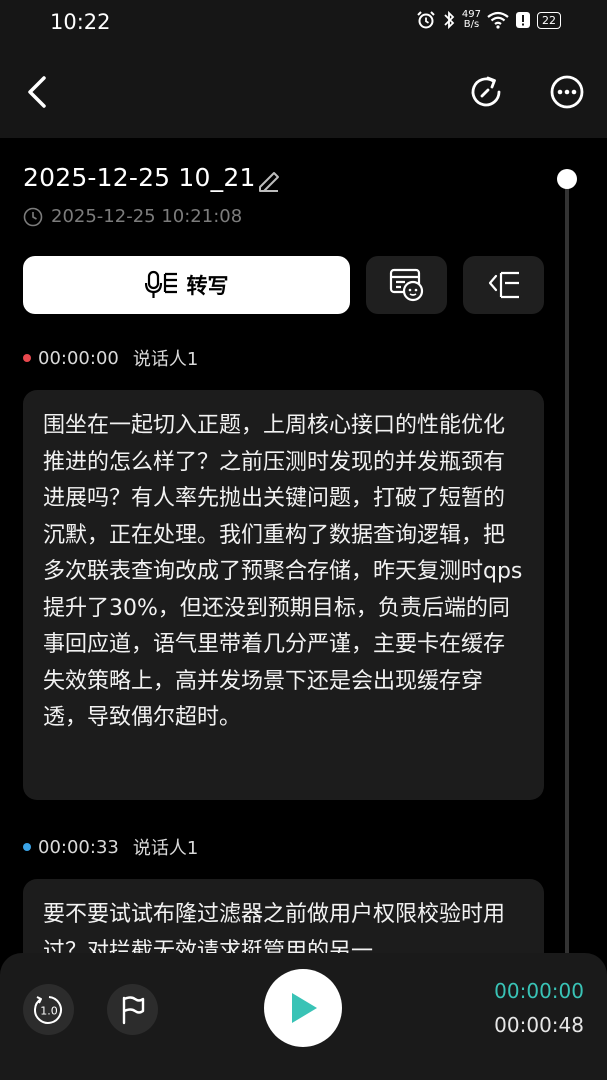 Image resolution: width=607 pixels, height=1080 pixels. I want to click on battery-indicator: 22, so click(549, 20).